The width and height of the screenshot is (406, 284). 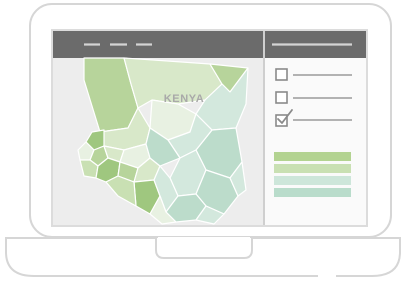 I want to click on laptop-trackpad-notch, so click(x=204, y=248).